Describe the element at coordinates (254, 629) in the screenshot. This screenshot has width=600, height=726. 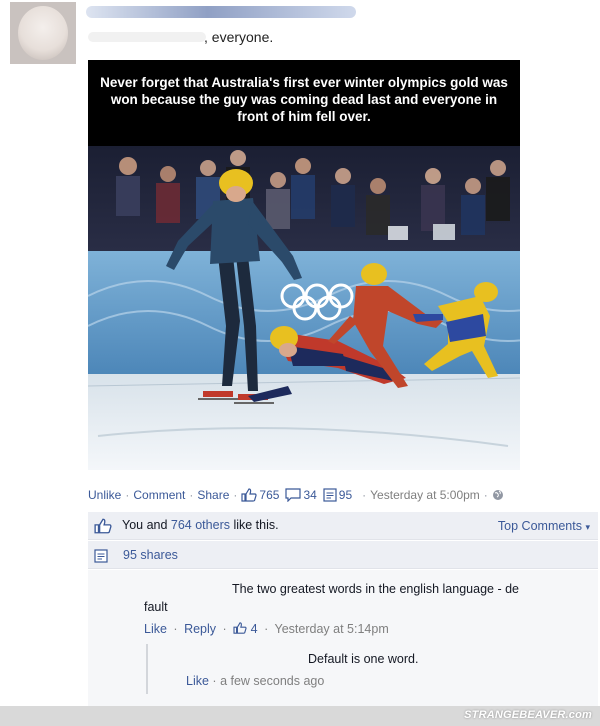
I see `comment-like-count: 4` at that location.